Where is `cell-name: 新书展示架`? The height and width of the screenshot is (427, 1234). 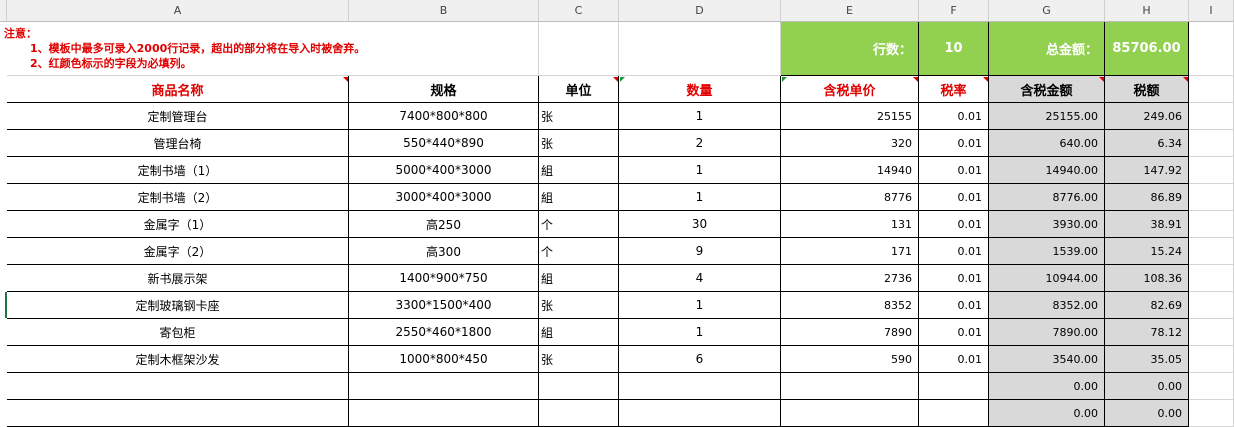 cell-name: 新书展示架 is located at coordinates (178, 278).